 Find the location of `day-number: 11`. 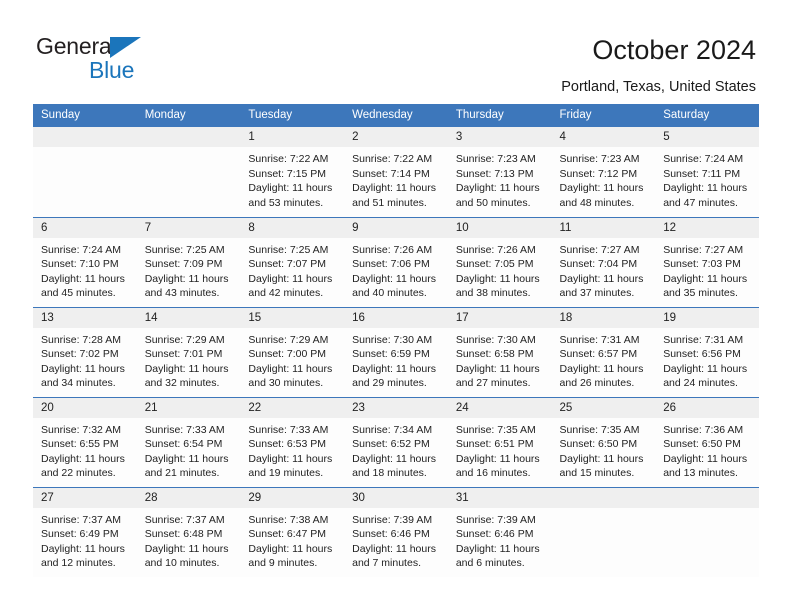

day-number: 11 is located at coordinates (603, 227).